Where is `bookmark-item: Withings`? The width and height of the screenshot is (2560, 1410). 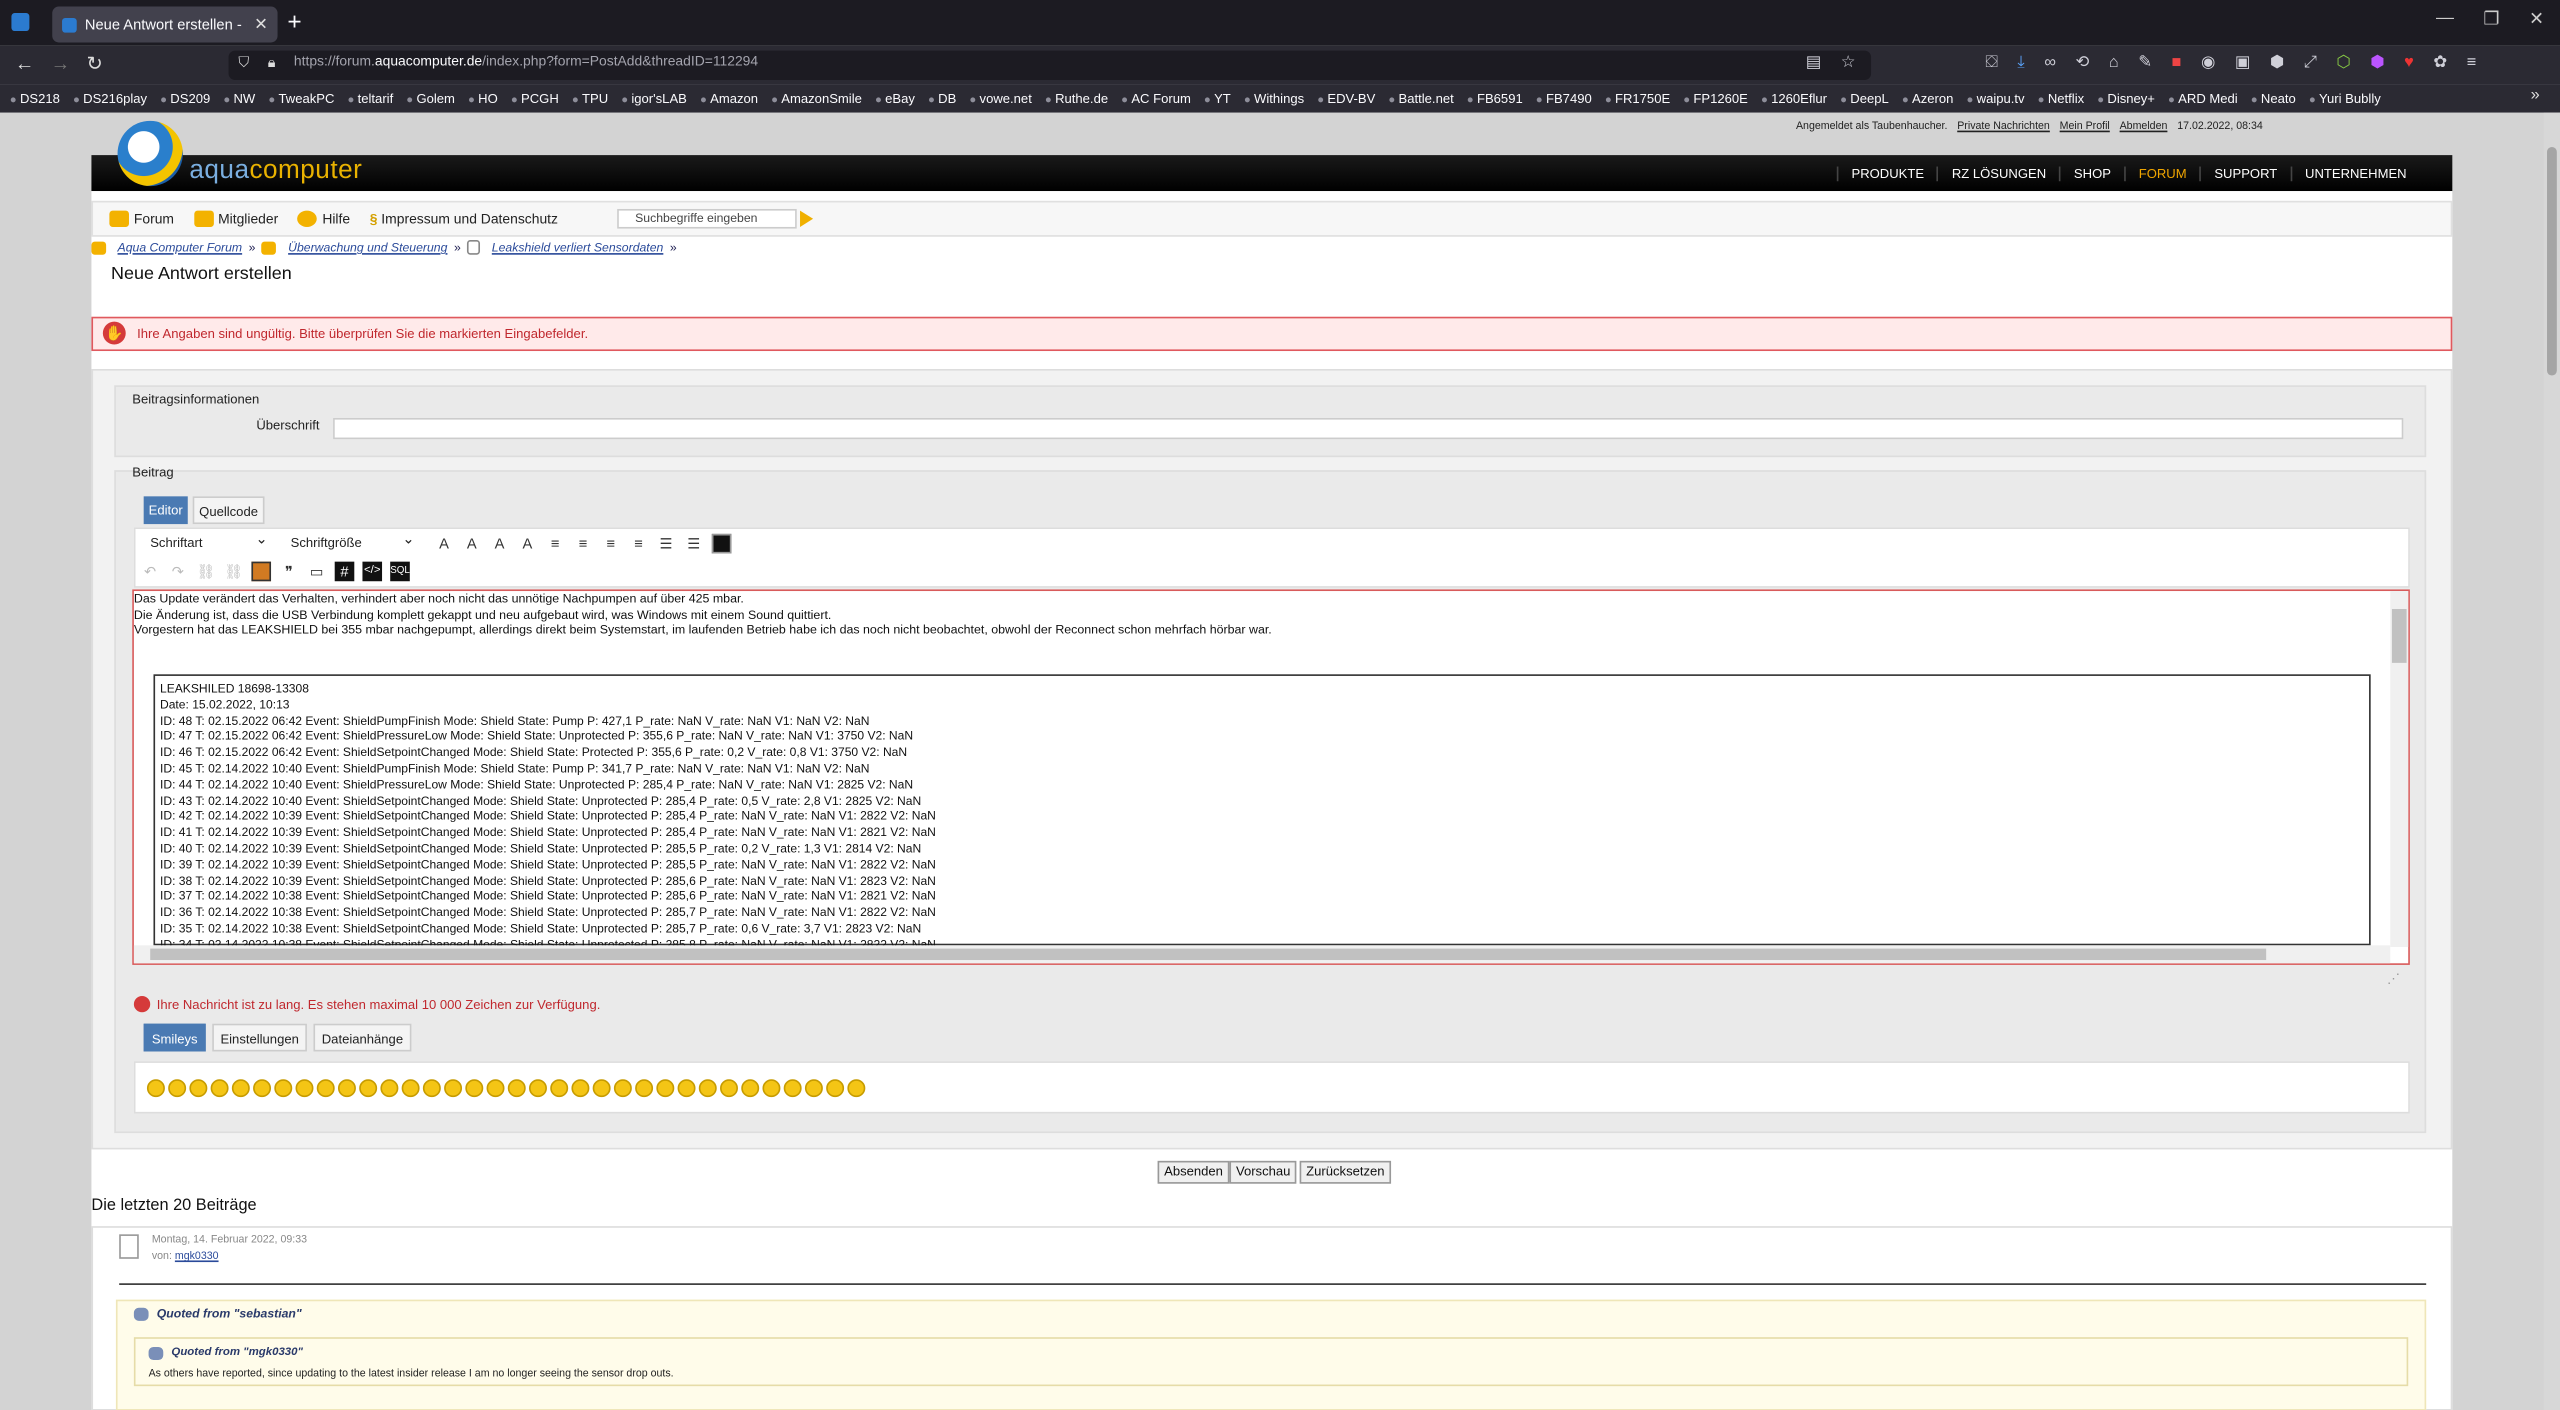 bookmark-item: Withings is located at coordinates (1274, 98).